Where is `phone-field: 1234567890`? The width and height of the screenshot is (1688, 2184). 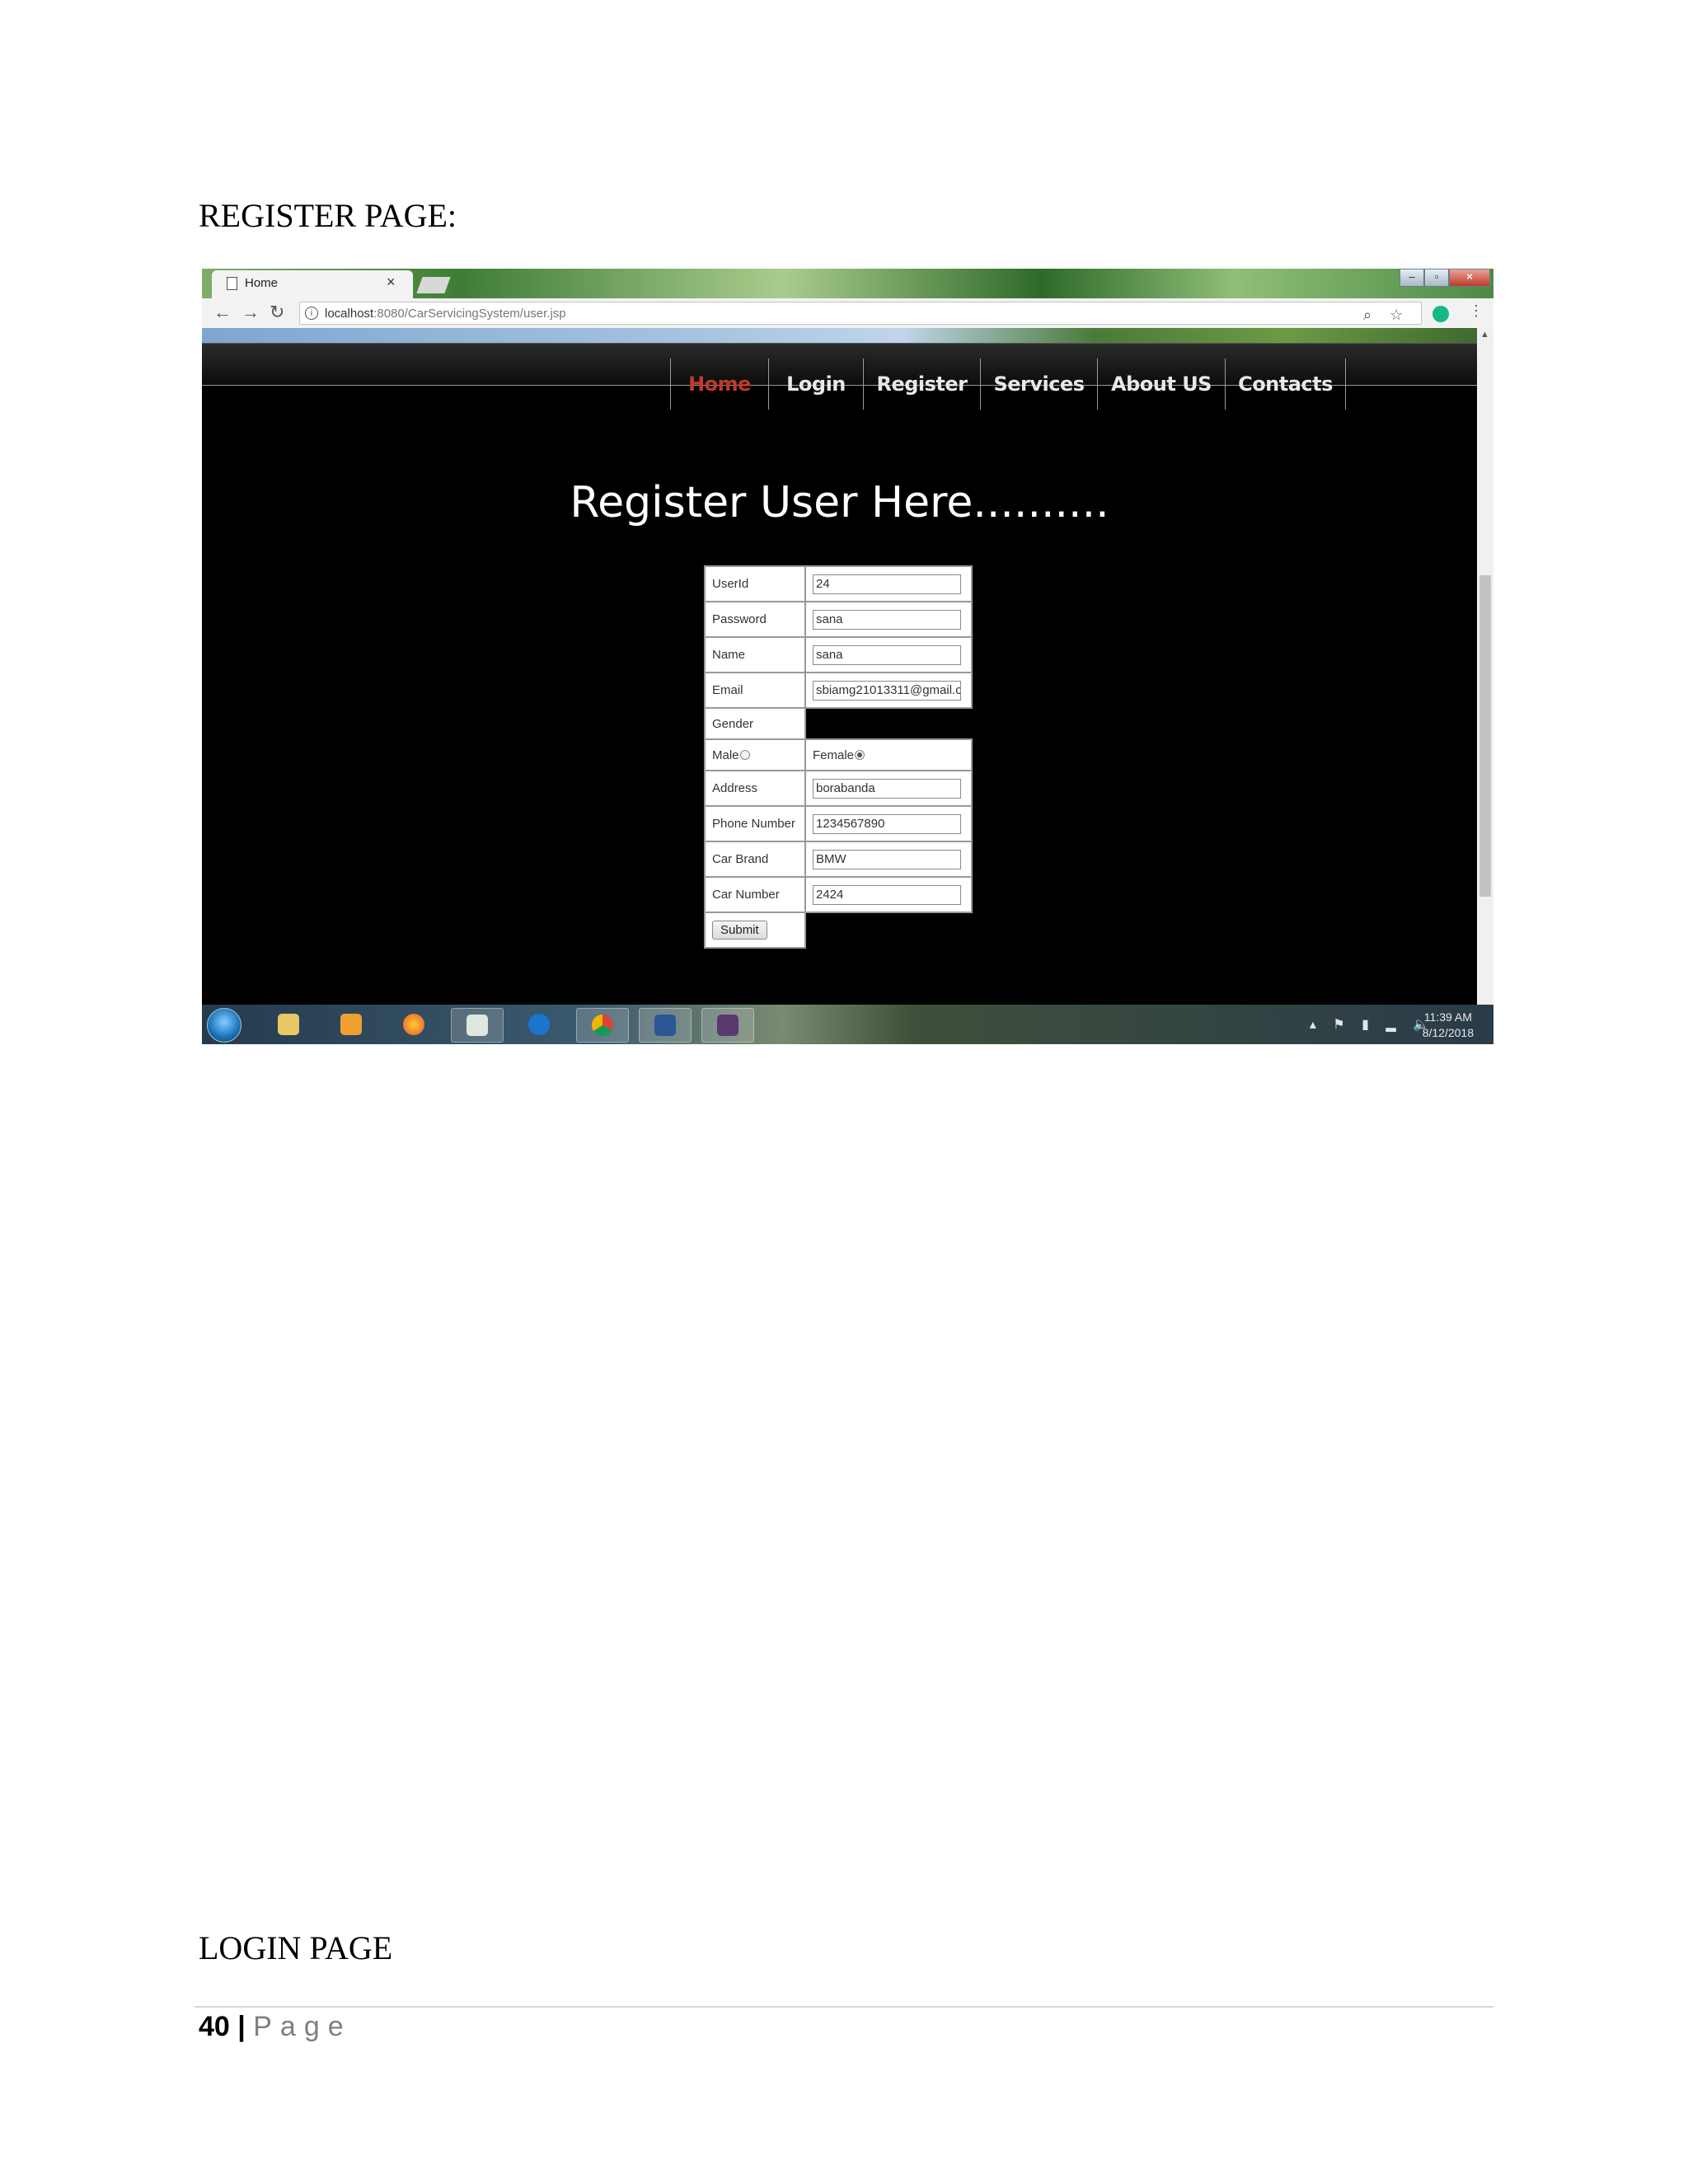
phone-field: 1234567890 is located at coordinates (887, 823).